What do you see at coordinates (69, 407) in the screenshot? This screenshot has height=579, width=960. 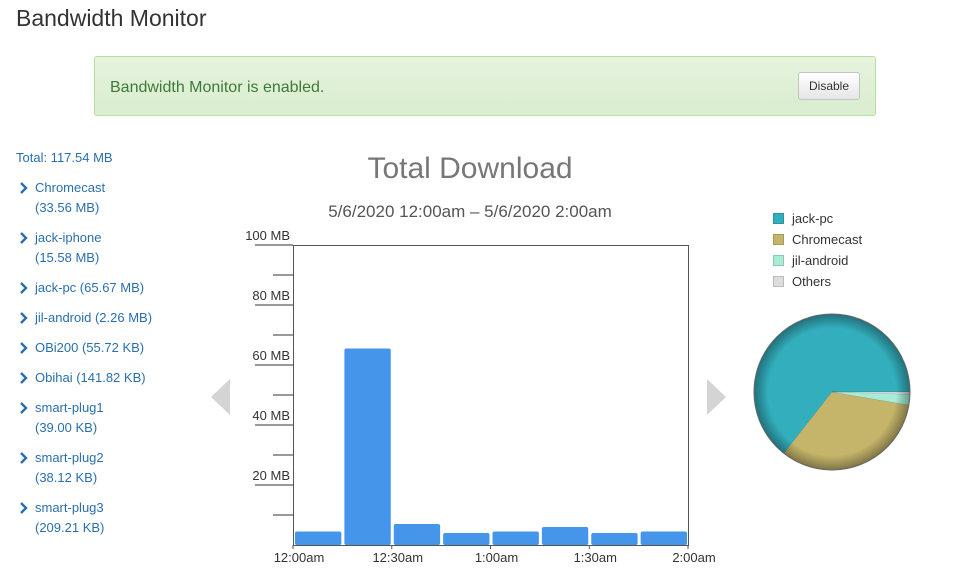 I see `device-name: smart-plug1` at bounding box center [69, 407].